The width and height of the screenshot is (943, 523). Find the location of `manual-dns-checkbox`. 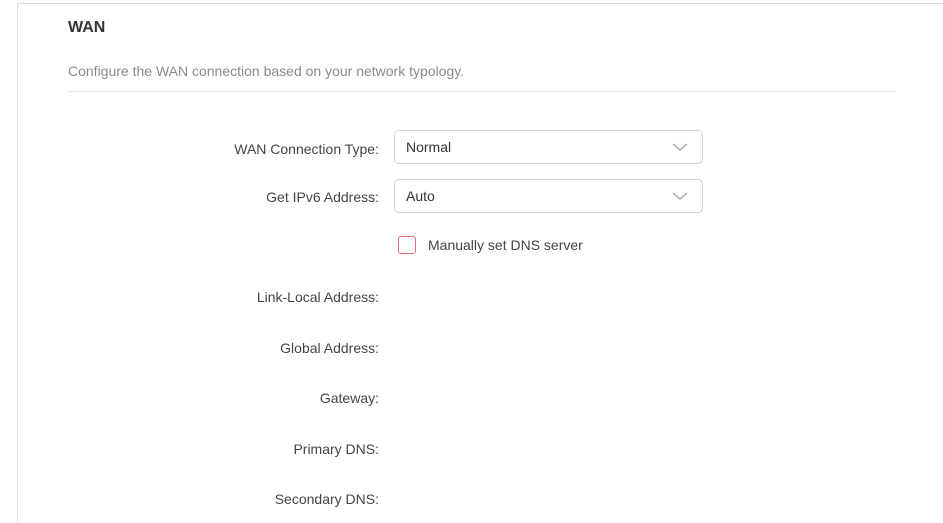

manual-dns-checkbox is located at coordinates (407, 245).